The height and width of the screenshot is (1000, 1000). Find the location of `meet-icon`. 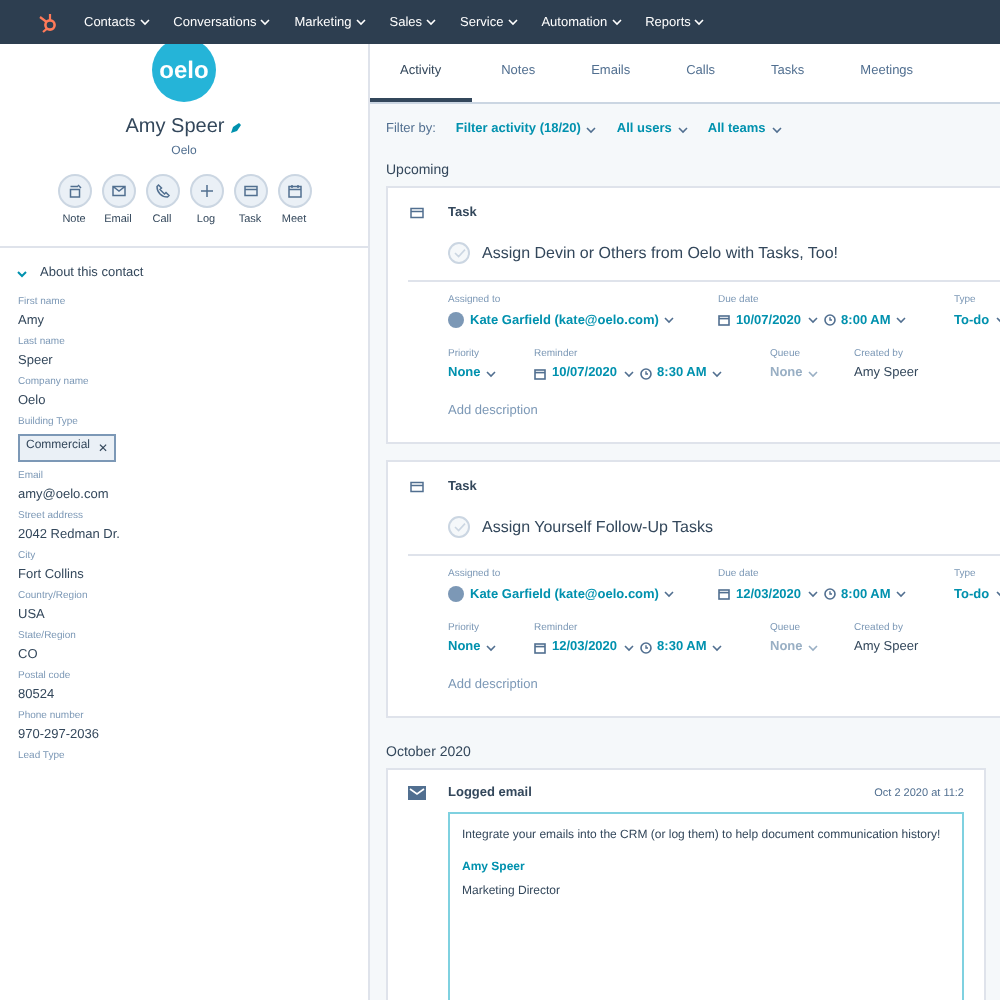

meet-icon is located at coordinates (294, 191).